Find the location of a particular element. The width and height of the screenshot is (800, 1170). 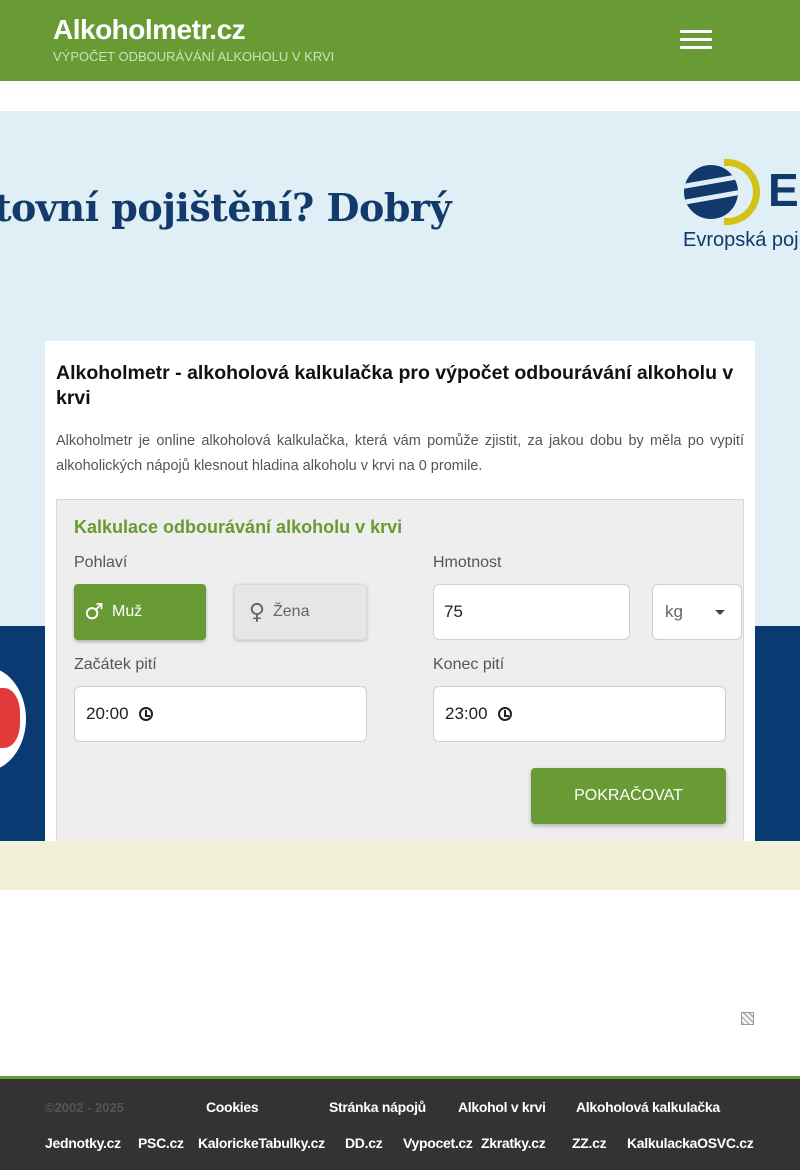

footer-link-calculator: Alkoholová kalkulačka is located at coordinates (648, 1107).